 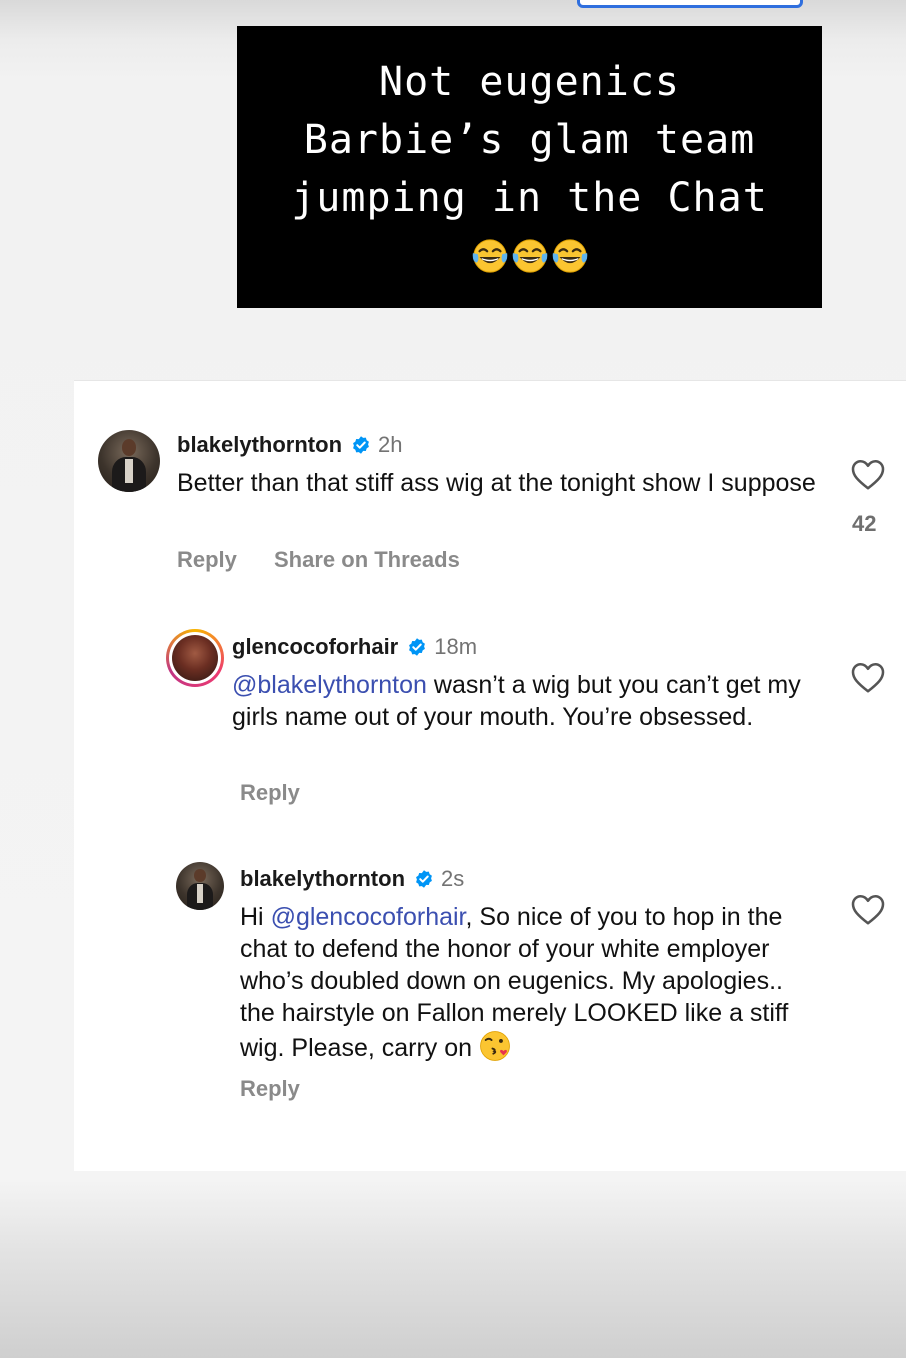 I want to click on caption-line-3: jumping in the Chat, so click(x=529, y=198).